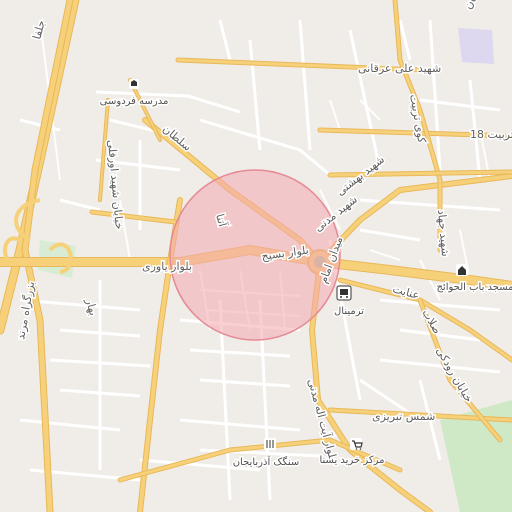  I want to click on search-radius-highlight, so click(255, 255).